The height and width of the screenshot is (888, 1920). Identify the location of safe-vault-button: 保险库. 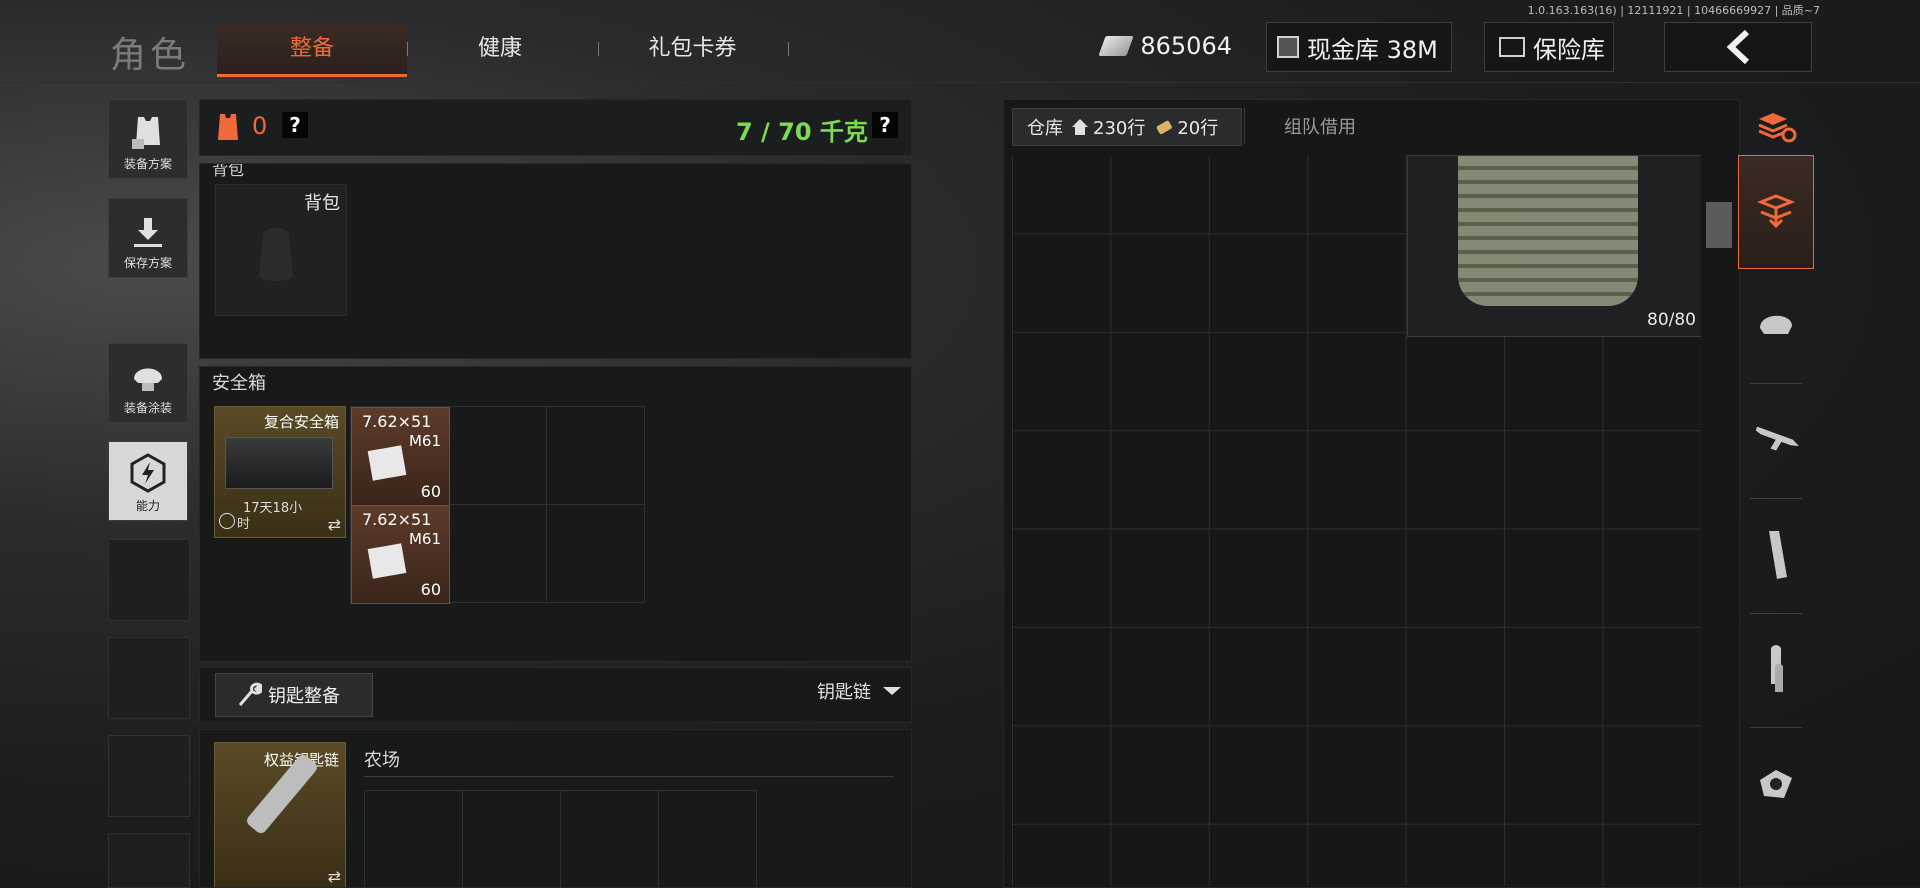
(1549, 47).